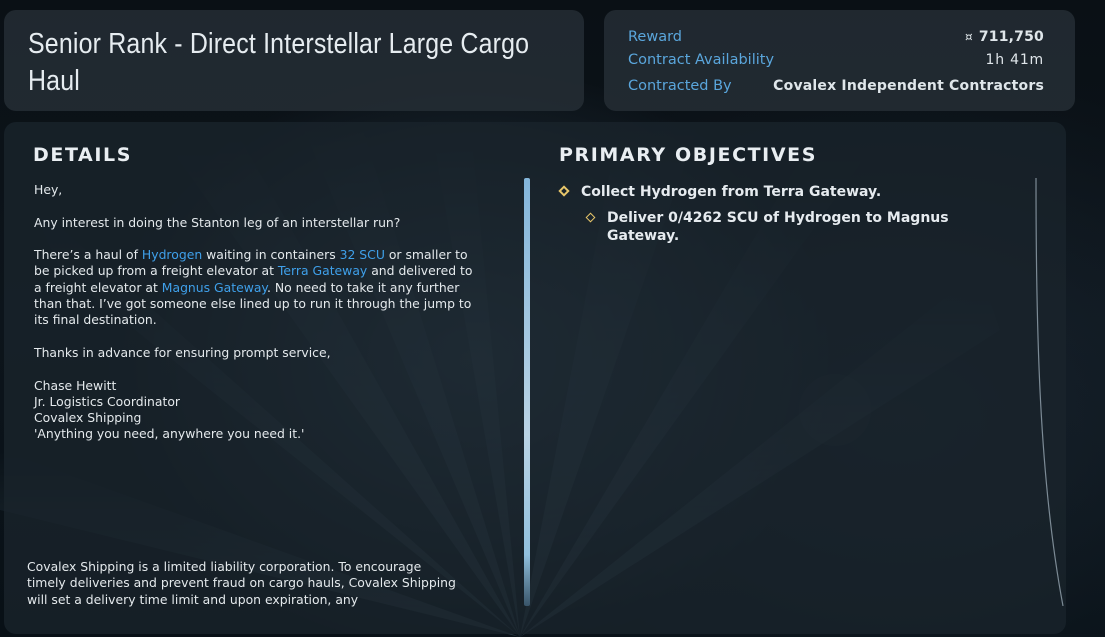 This screenshot has width=1105, height=637. I want to click on contracted-by-label: Contracted By, so click(680, 86).